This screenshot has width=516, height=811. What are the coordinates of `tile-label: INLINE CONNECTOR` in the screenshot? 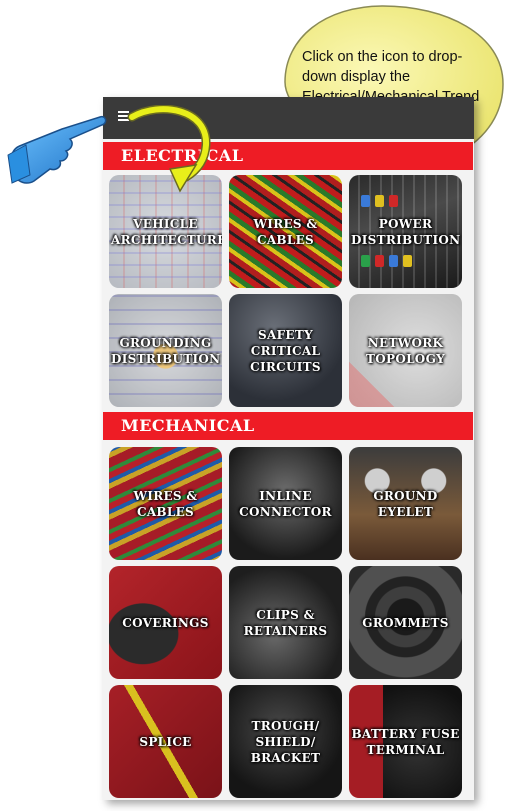 It's located at (285, 503).